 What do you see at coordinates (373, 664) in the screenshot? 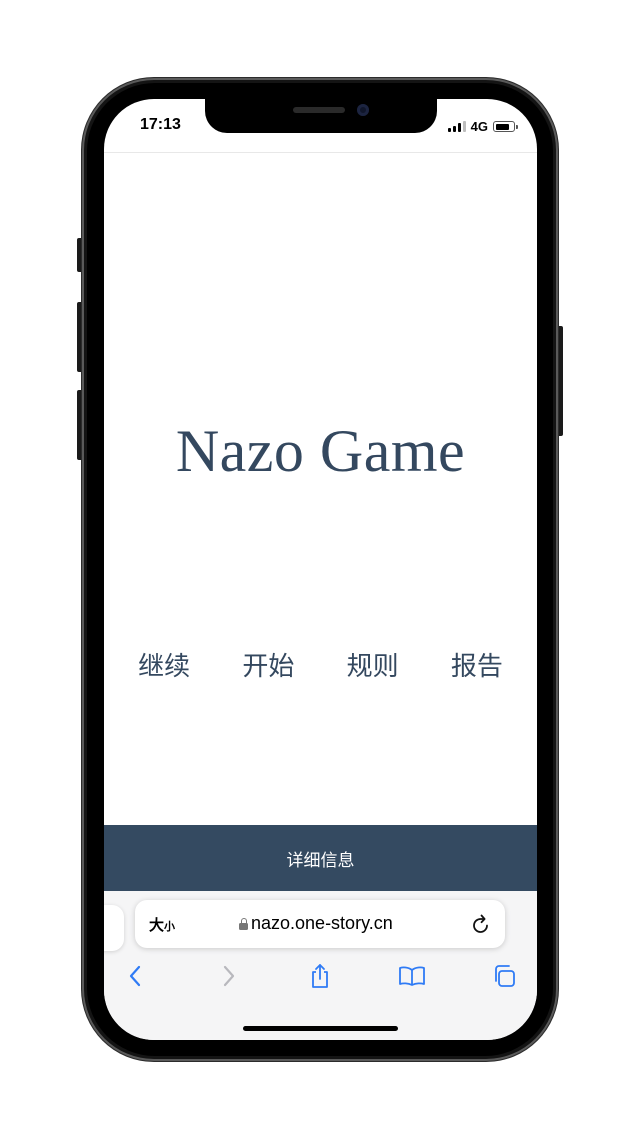
I see `menu-item-rules: 规则` at bounding box center [373, 664].